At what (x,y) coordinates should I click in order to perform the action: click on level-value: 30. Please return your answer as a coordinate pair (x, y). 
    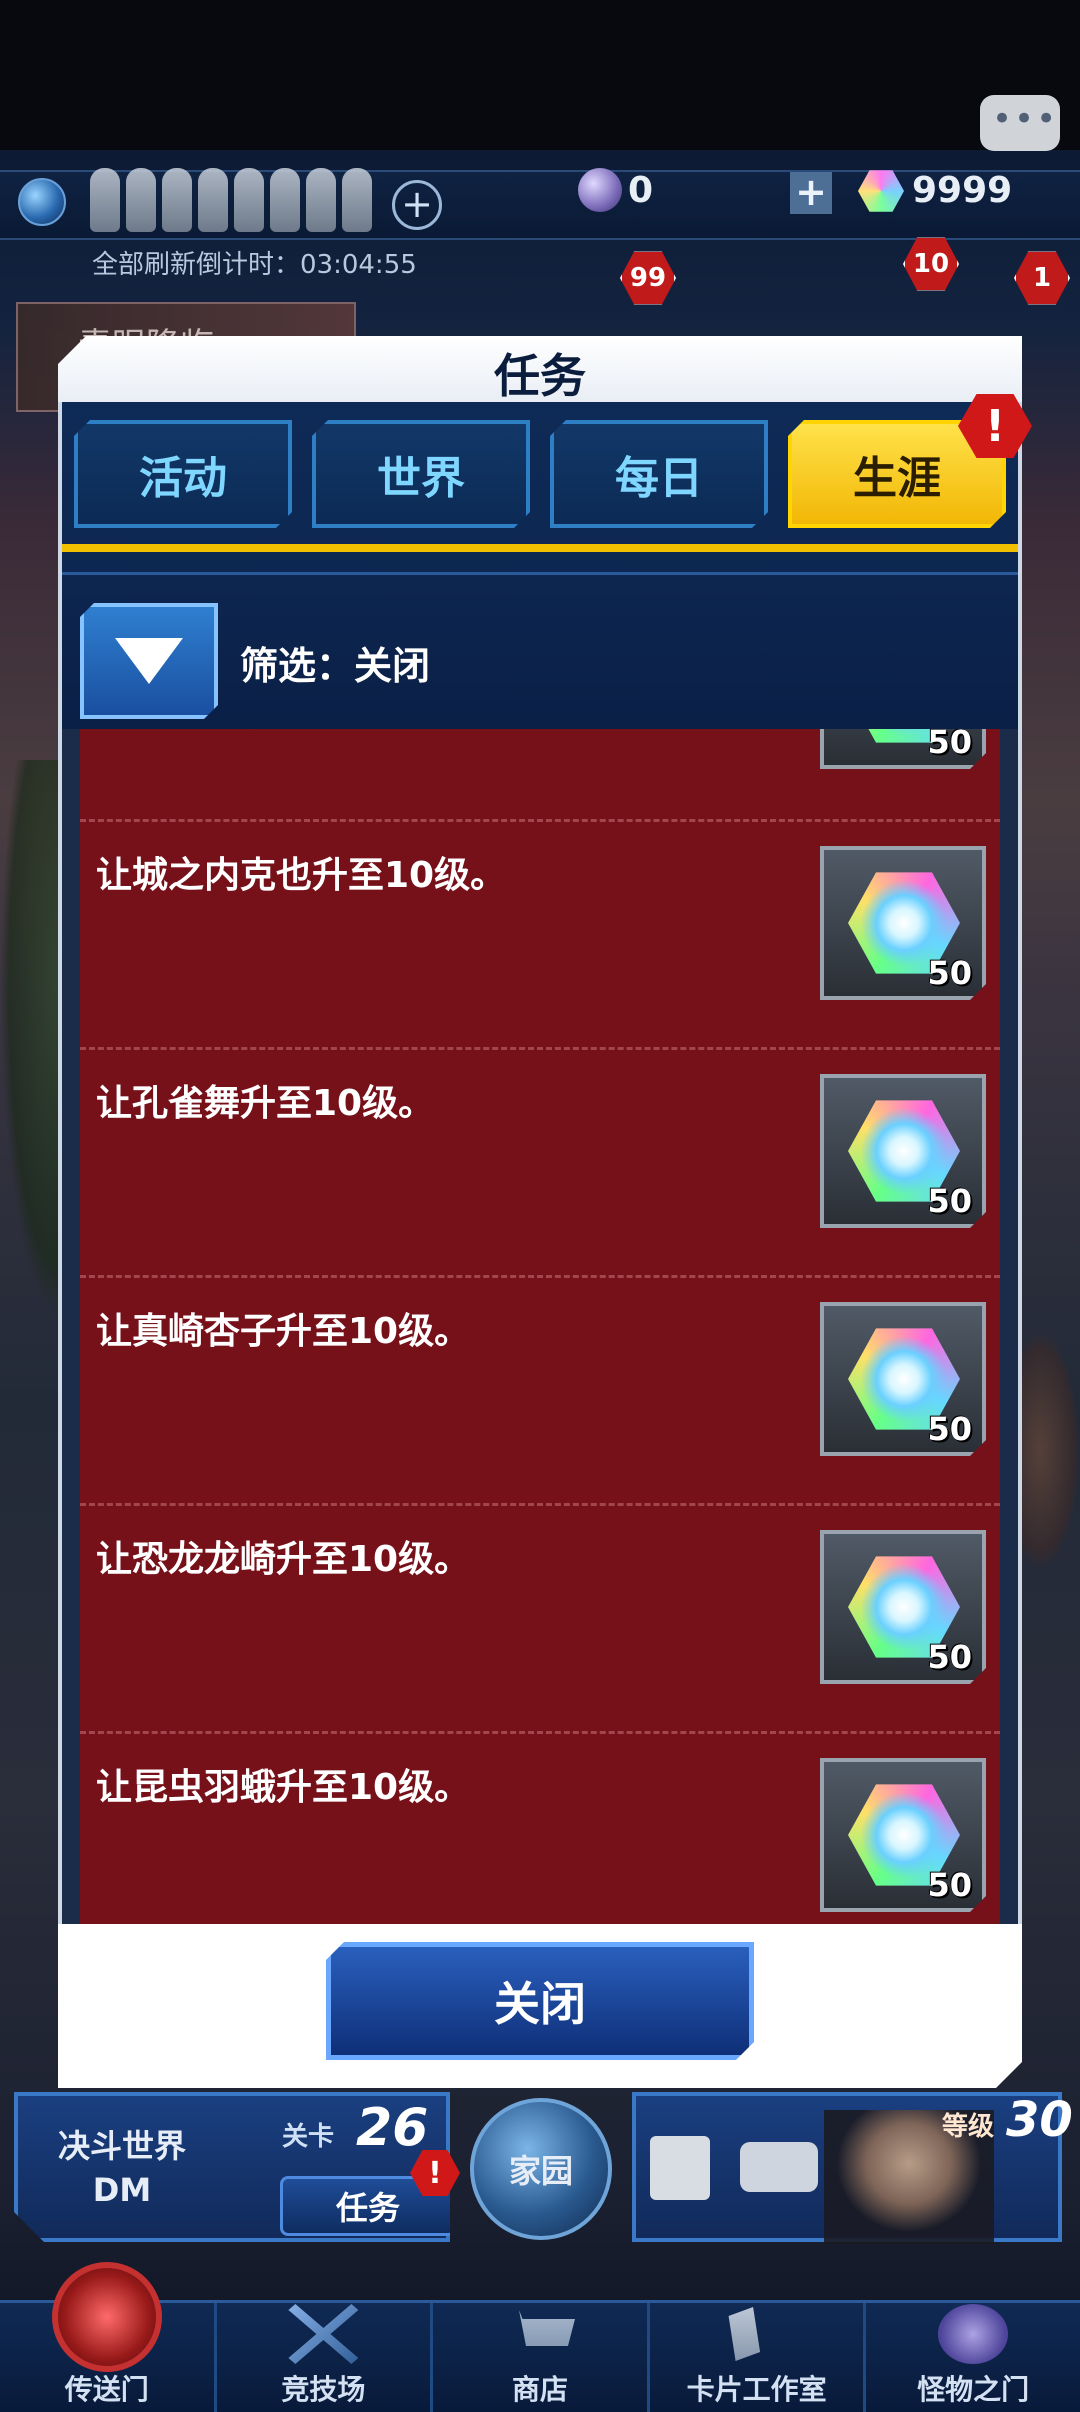
    Looking at the image, I should click on (1039, 2120).